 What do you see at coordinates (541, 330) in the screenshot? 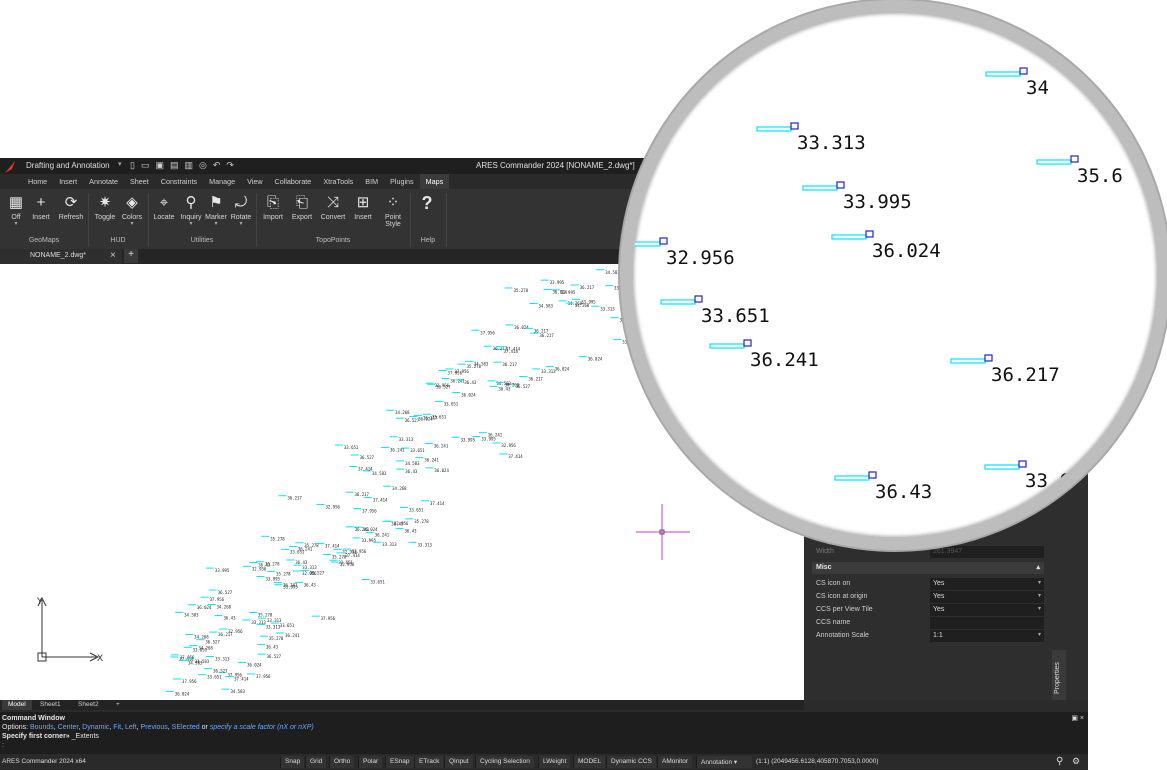
I see `topo-point-label: 36.217` at bounding box center [541, 330].